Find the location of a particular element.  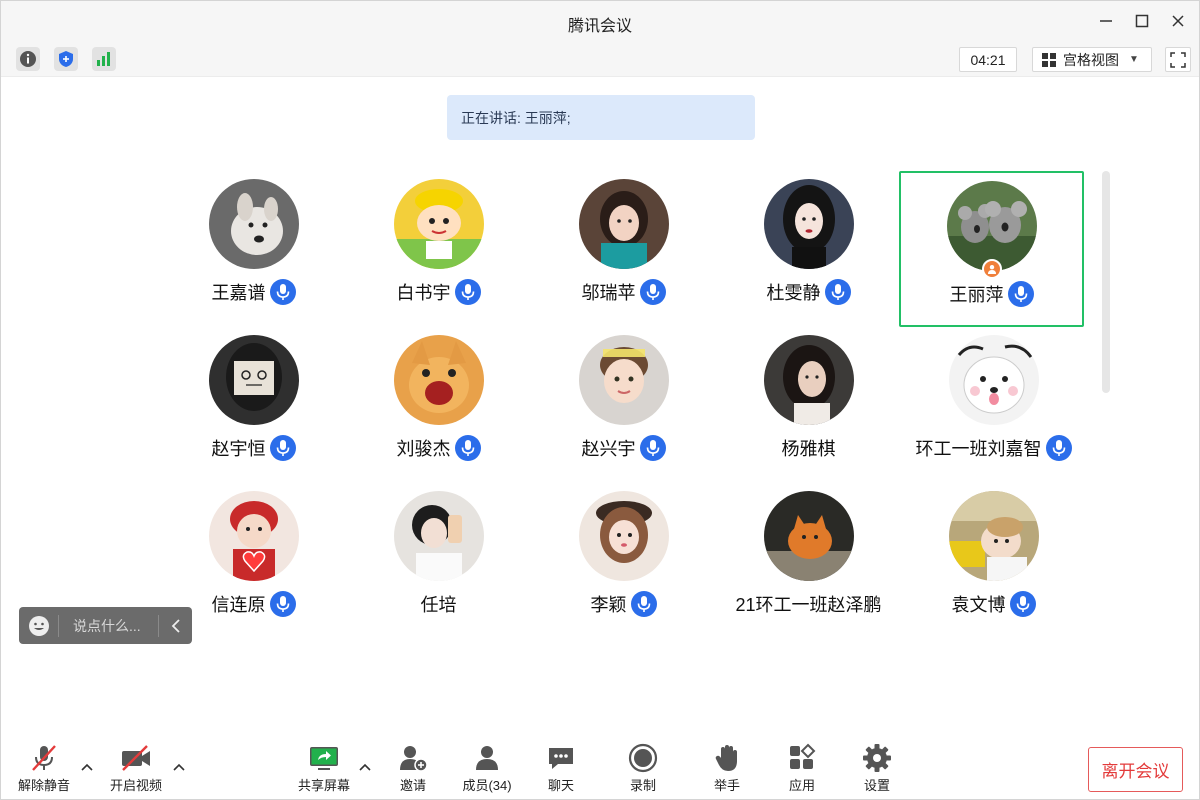

leave-meeting-button: 离开会议 is located at coordinates (1135, 769).